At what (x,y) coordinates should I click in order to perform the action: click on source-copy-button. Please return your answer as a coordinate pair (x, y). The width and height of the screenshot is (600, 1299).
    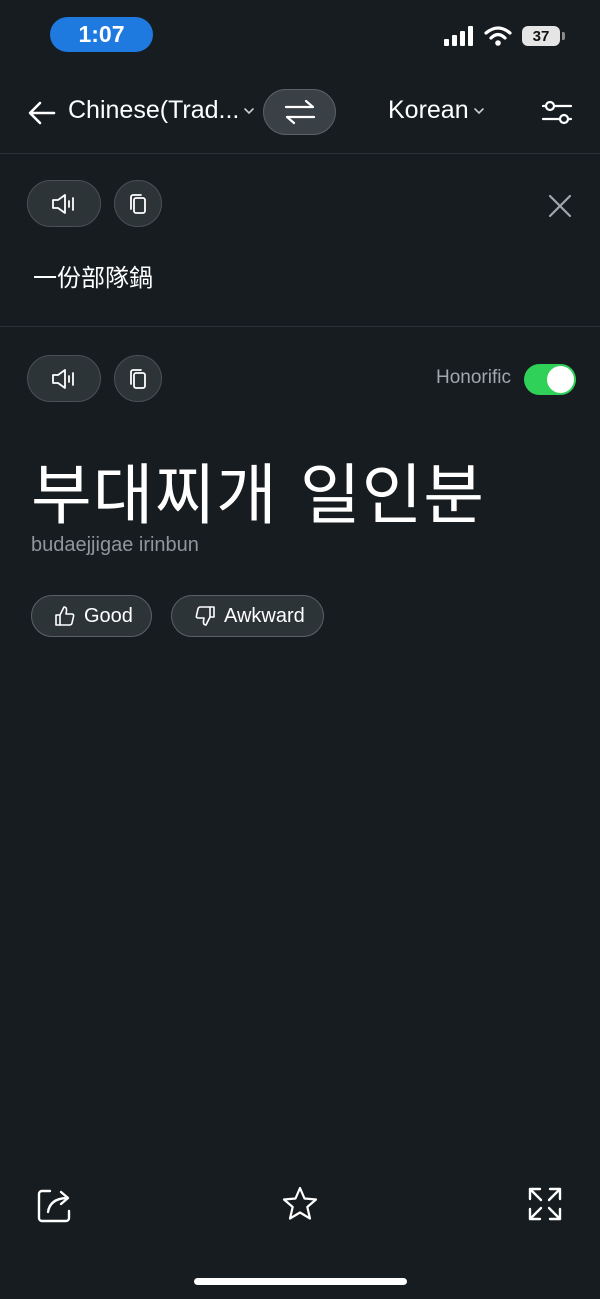
    Looking at the image, I should click on (138, 203).